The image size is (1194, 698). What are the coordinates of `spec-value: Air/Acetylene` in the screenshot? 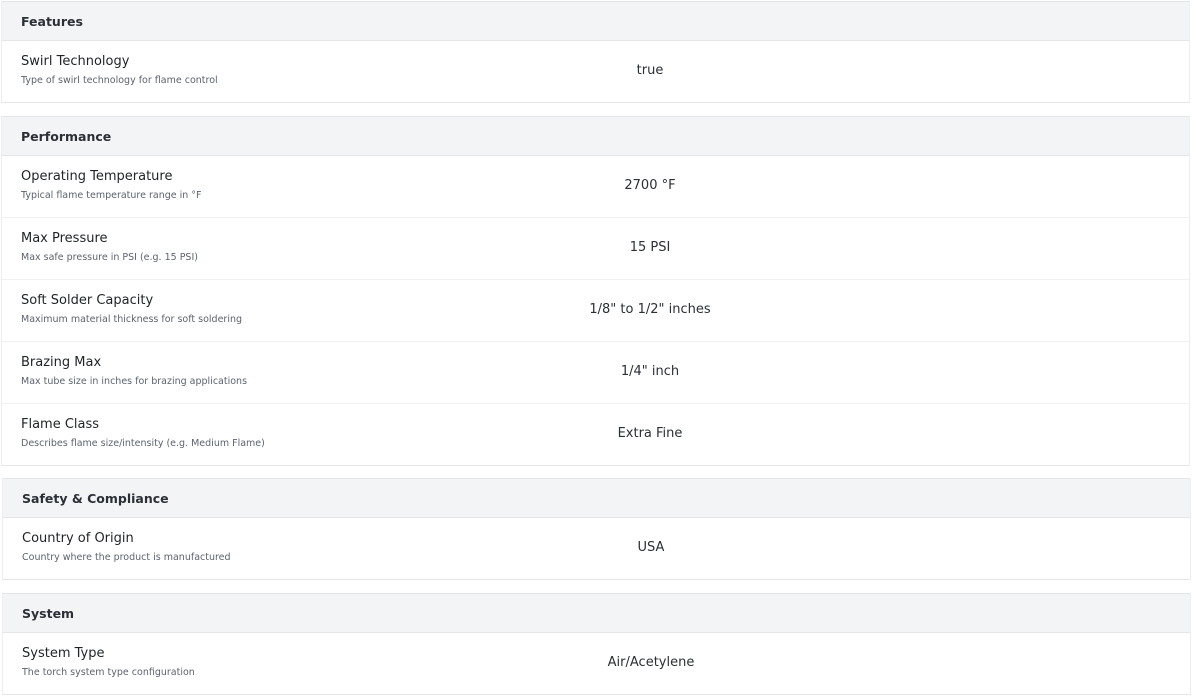 It's located at (651, 662).